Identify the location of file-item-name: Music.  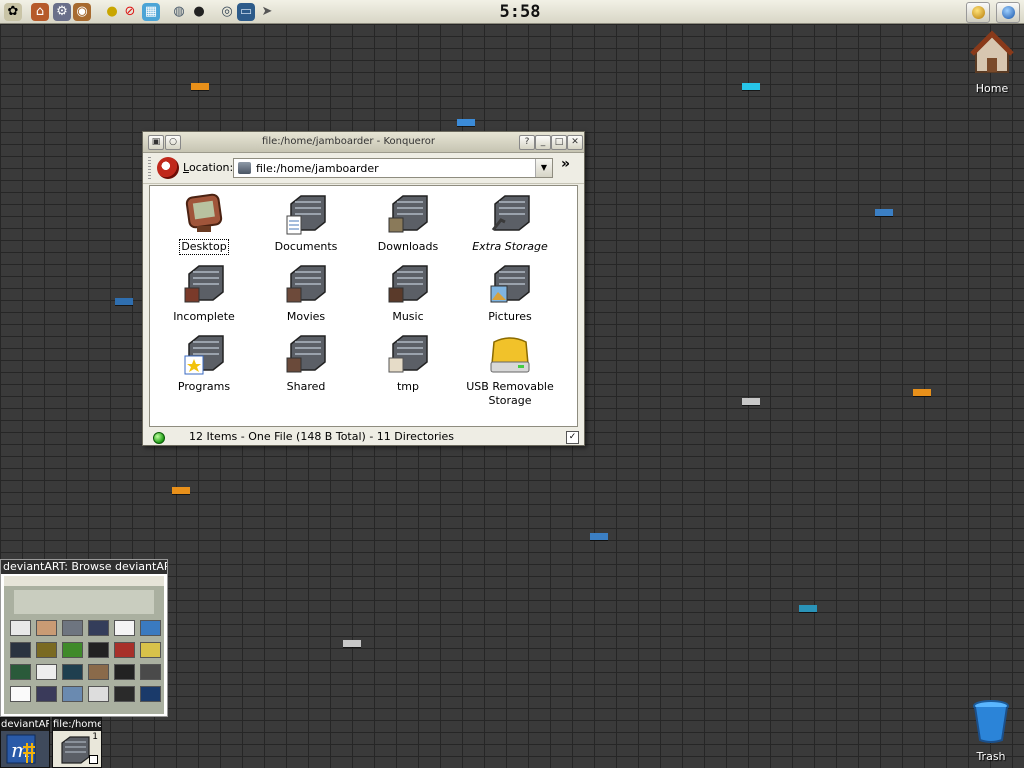
(408, 316).